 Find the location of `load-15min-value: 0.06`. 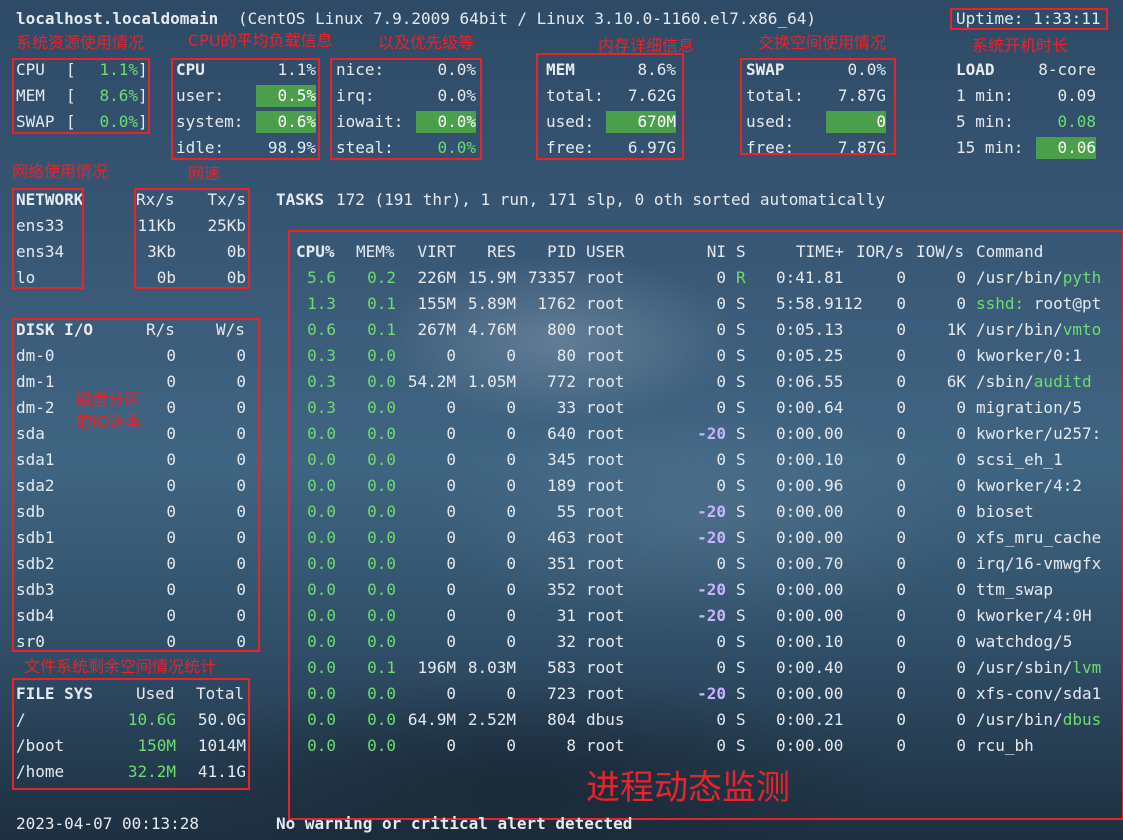

load-15min-value: 0.06 is located at coordinates (1066, 148).